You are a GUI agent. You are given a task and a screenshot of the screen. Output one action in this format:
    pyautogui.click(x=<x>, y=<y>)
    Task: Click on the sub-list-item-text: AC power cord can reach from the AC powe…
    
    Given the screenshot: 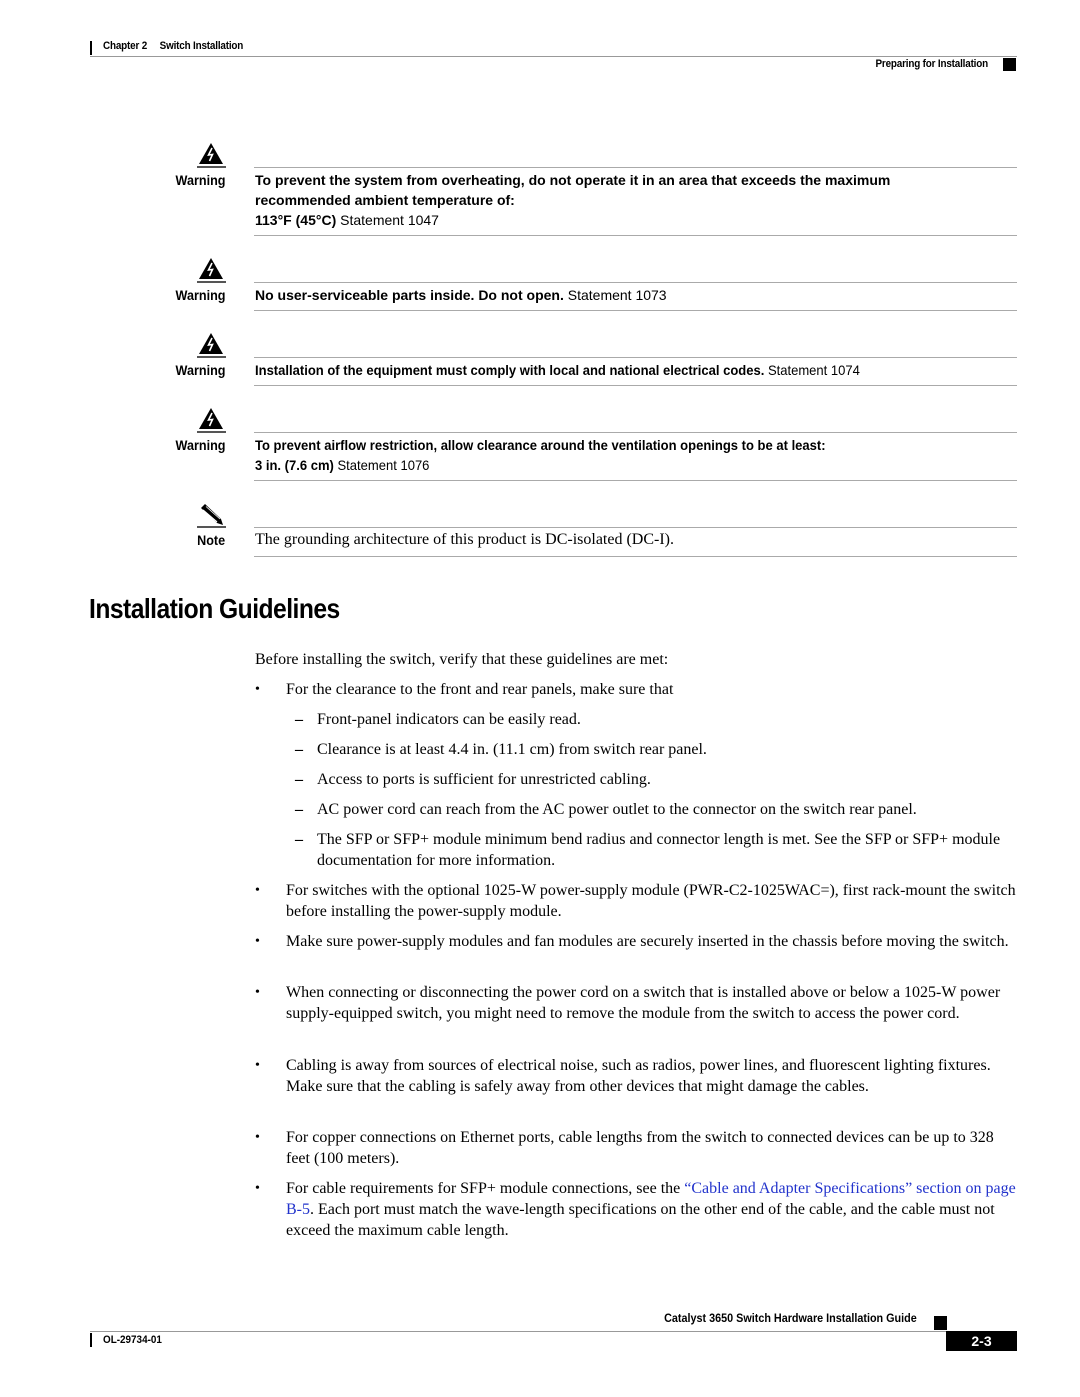 What is the action you would take?
    pyautogui.click(x=617, y=809)
    